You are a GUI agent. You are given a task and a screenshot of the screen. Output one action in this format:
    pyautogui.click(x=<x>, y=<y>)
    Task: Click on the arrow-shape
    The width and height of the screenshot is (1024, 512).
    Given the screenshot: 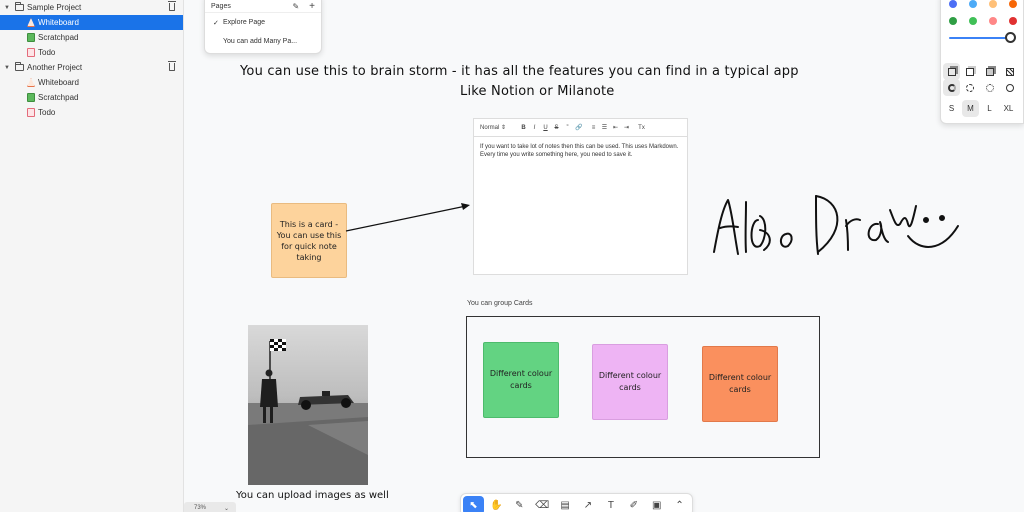 What is the action you would take?
    pyautogui.click(x=410, y=220)
    